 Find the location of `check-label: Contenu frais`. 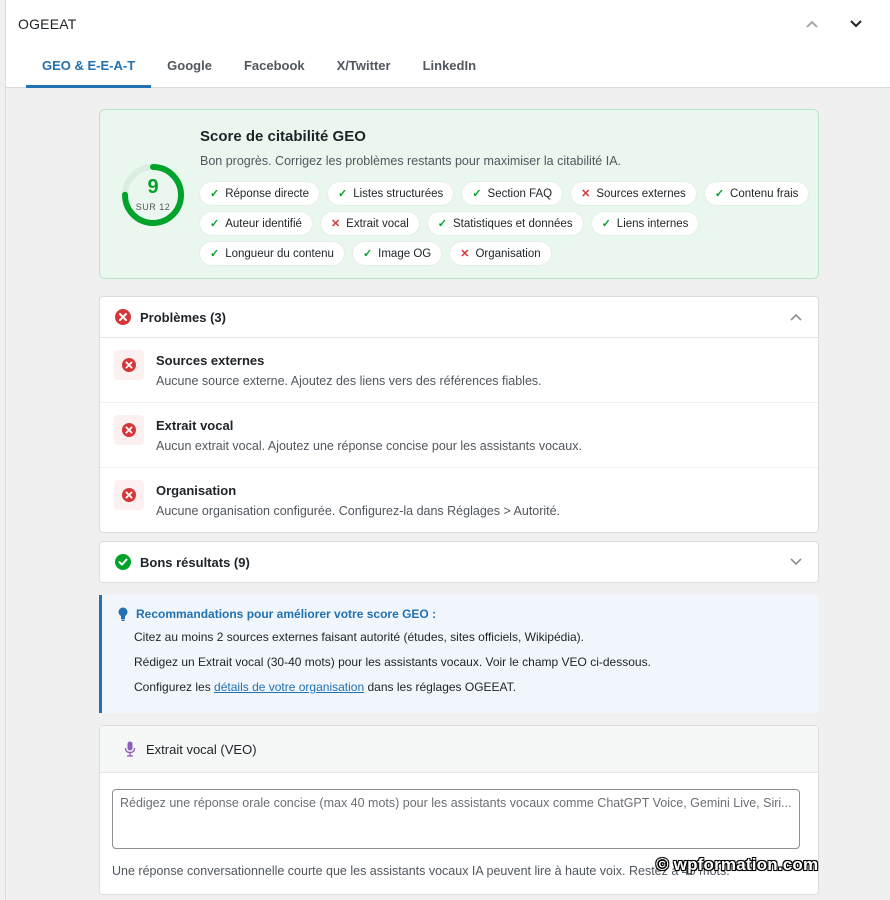

check-label: Contenu frais is located at coordinates (764, 193).